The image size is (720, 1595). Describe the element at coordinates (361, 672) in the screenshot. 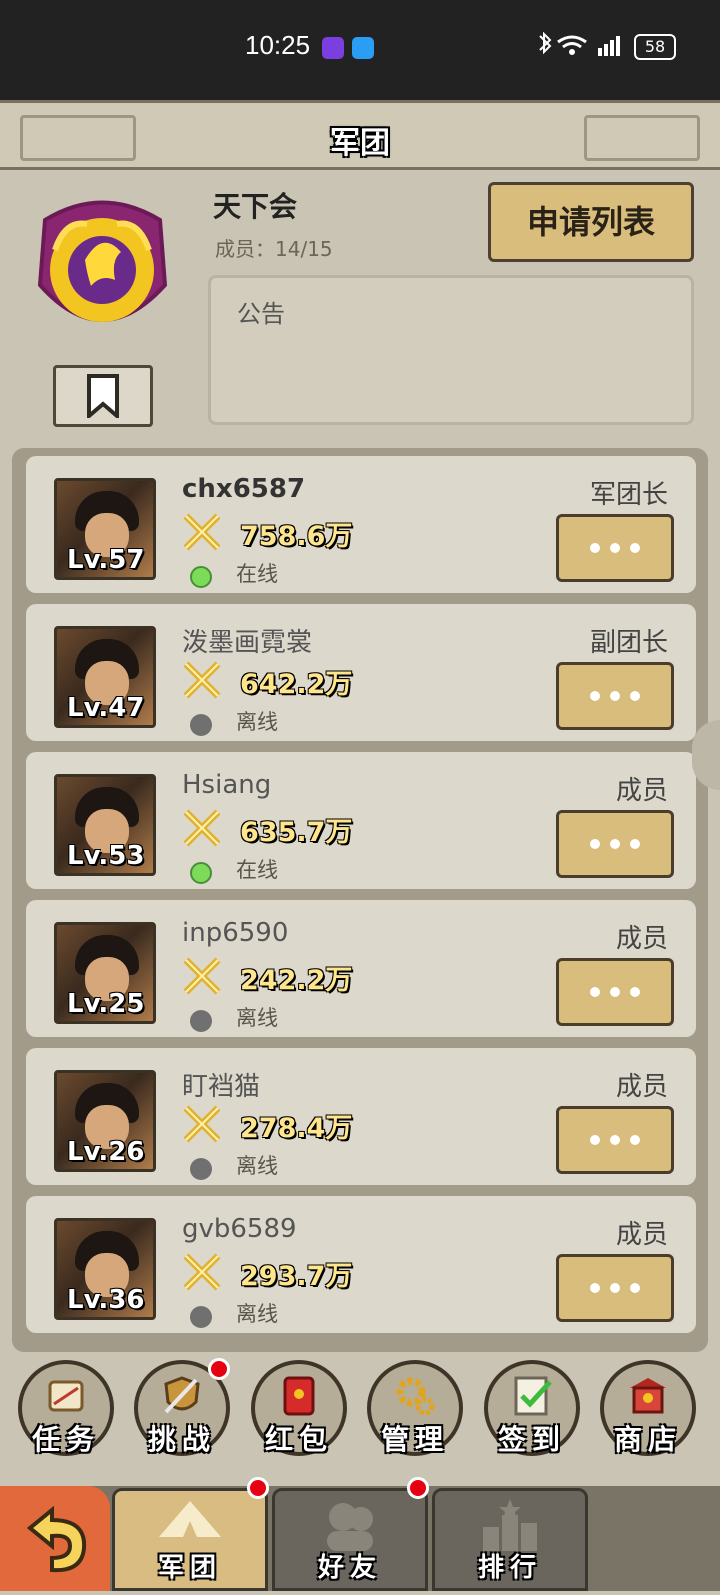

I see `member-card: Lv.47 泼墨画霓裳 642.2万 离线 副团长` at that location.